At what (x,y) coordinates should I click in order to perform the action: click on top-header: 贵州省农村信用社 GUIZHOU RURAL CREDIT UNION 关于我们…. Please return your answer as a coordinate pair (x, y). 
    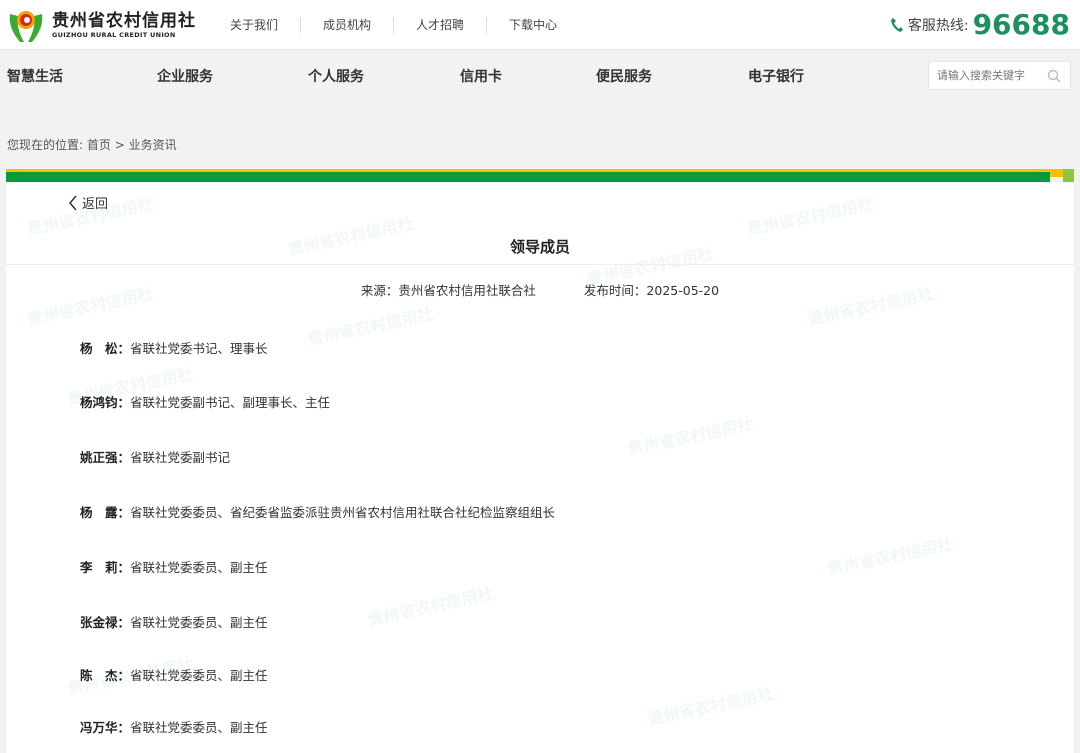
    Looking at the image, I should click on (540, 25).